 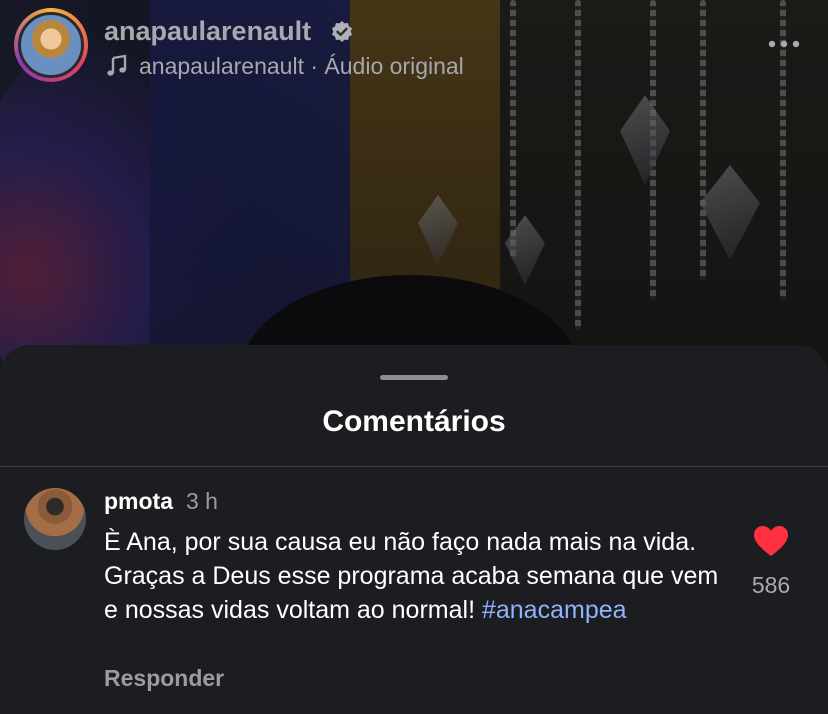 I want to click on sheet-drag-handle, so click(x=414, y=377).